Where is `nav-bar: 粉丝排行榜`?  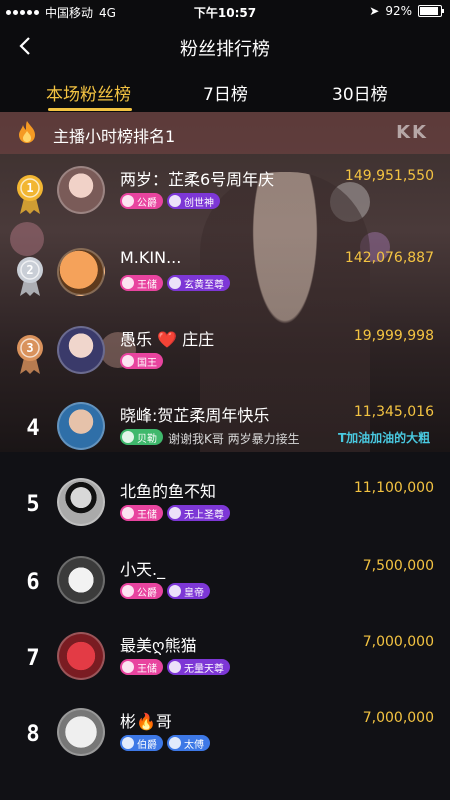
nav-bar: 粉丝排行榜 is located at coordinates (225, 47).